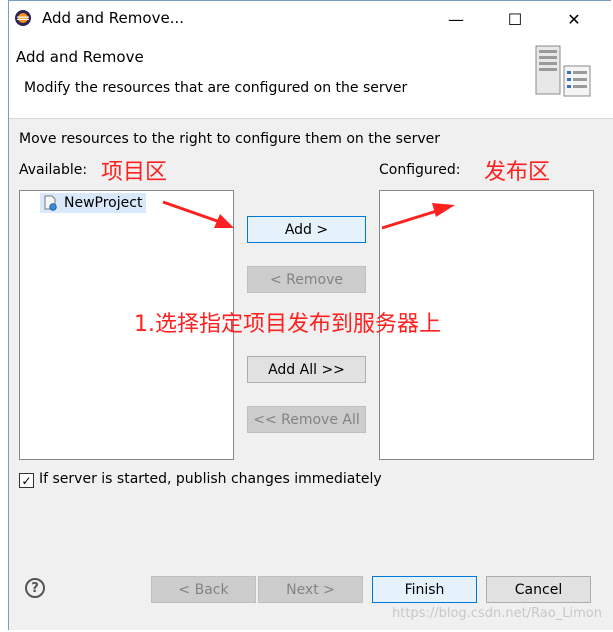  I want to click on server-icon, so click(563, 71).